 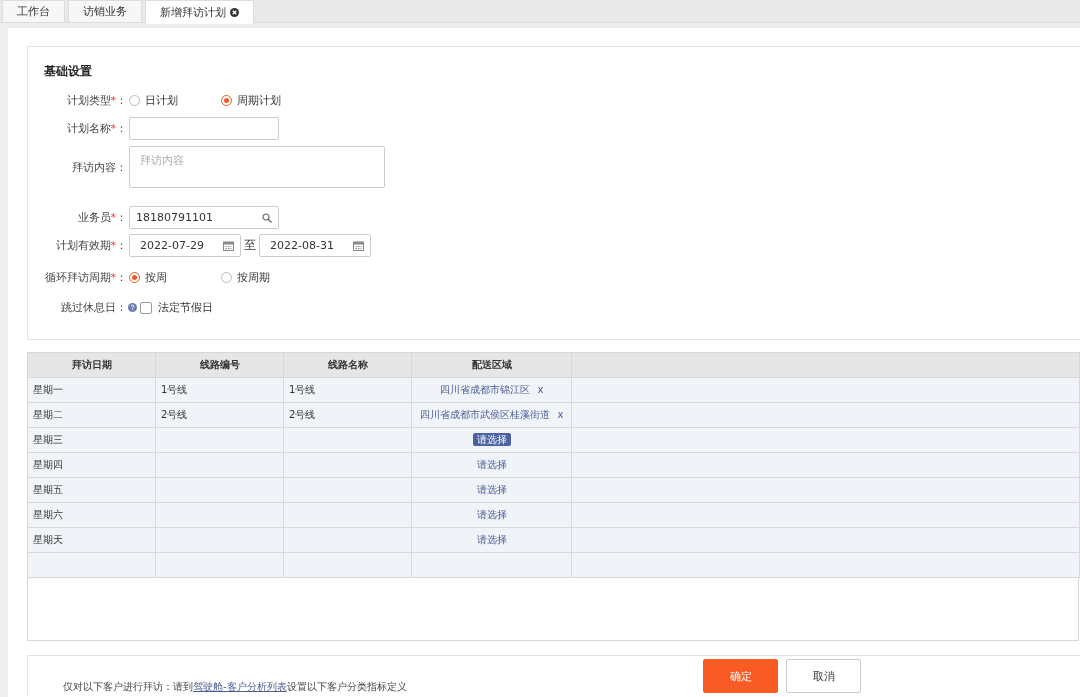 What do you see at coordinates (91, 365) in the screenshot?
I see `column-header: 拜访日期` at bounding box center [91, 365].